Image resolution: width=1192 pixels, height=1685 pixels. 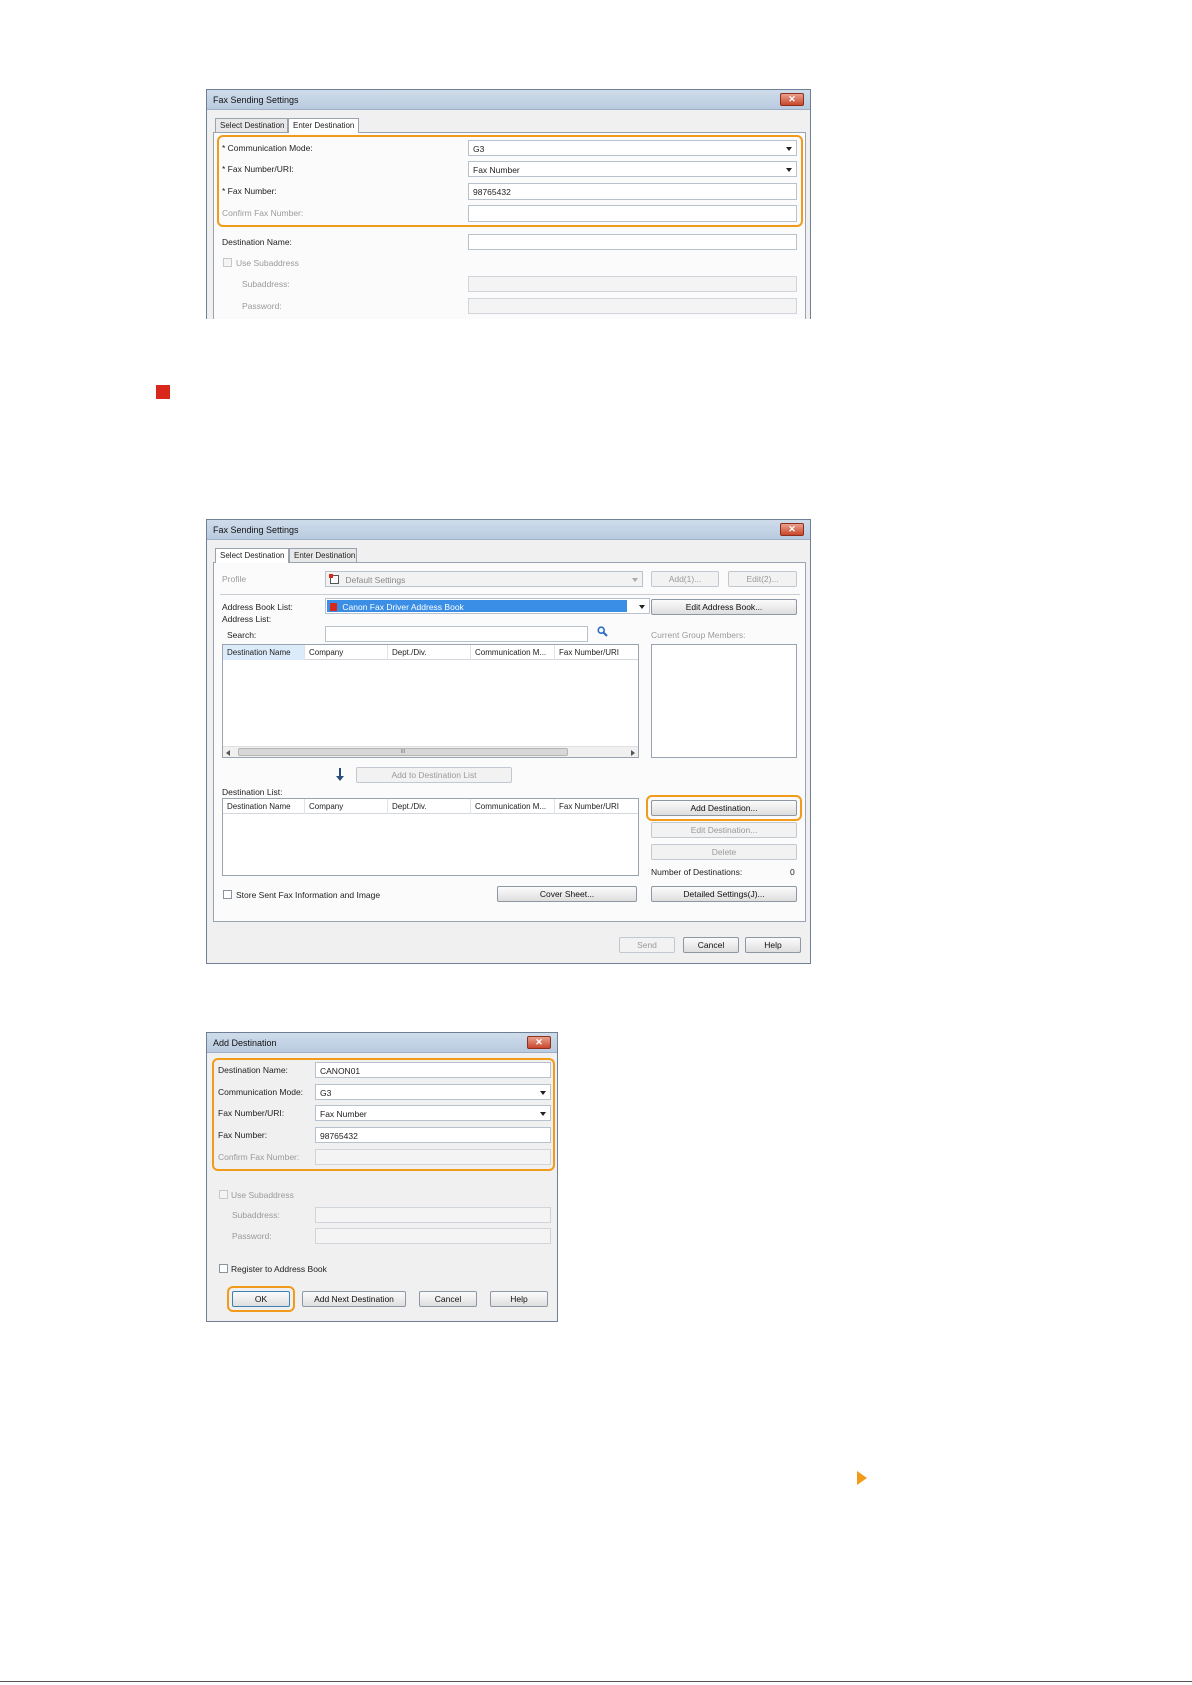 What do you see at coordinates (647, 945) in the screenshot?
I see `send-button: Send` at bounding box center [647, 945].